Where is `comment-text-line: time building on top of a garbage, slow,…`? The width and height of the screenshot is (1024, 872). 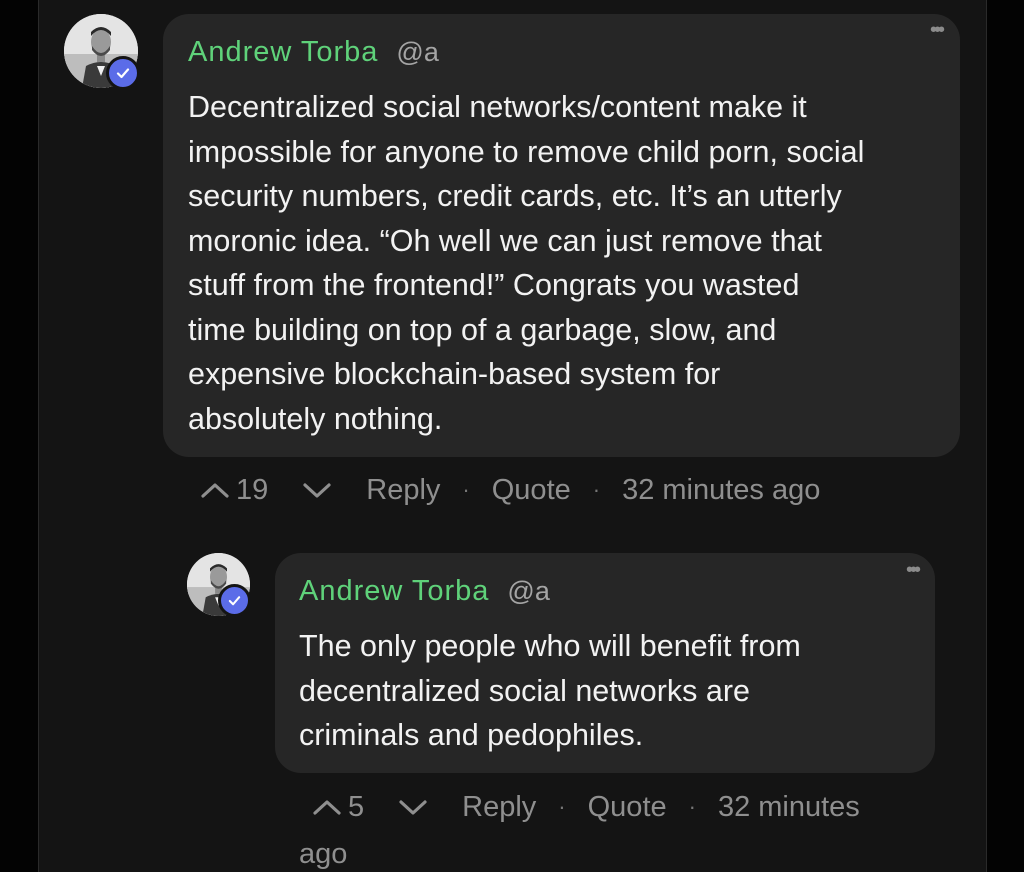 comment-text-line: time building on top of a garbage, slow,… is located at coordinates (482, 329).